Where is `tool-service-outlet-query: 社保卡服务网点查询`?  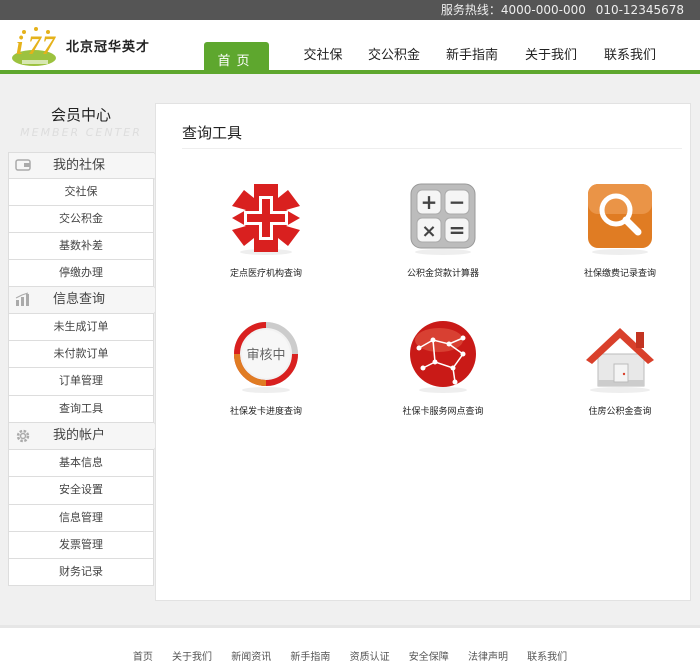 tool-service-outlet-query: 社保卡服务网点查询 is located at coordinates (443, 367).